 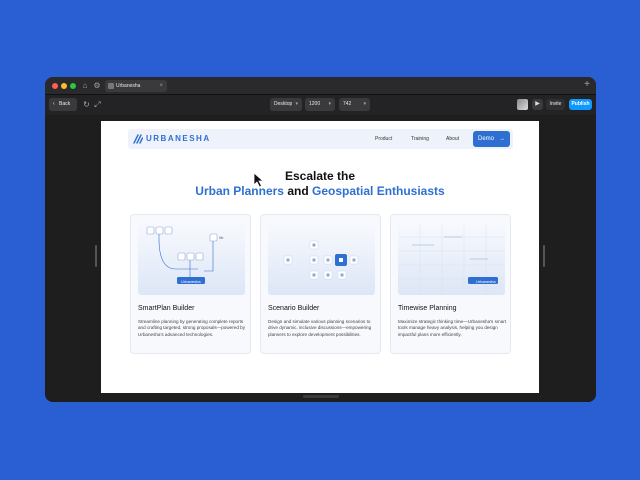 I want to click on expand-icon: ⤢, so click(x=97, y=104).